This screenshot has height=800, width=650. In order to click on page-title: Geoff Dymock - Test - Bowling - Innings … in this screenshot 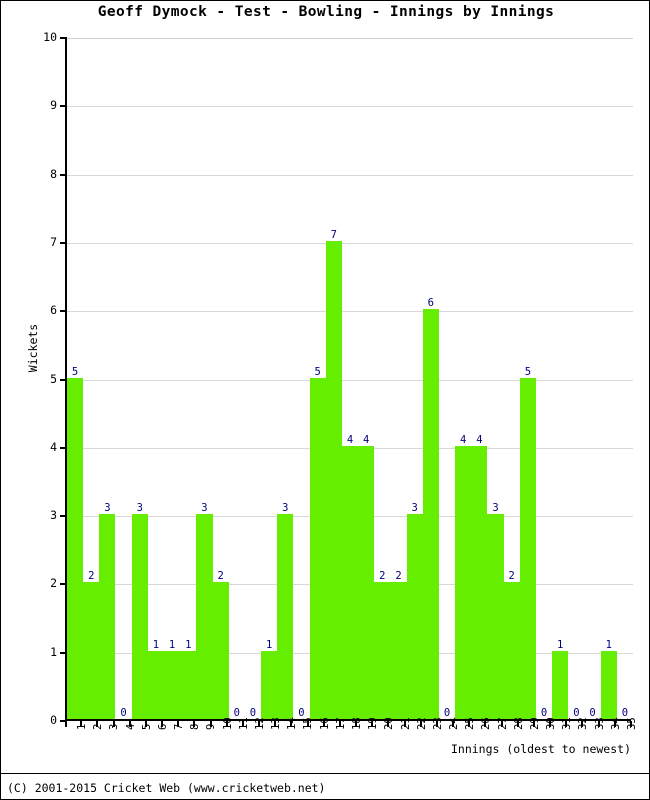, I will do `click(326, 12)`.